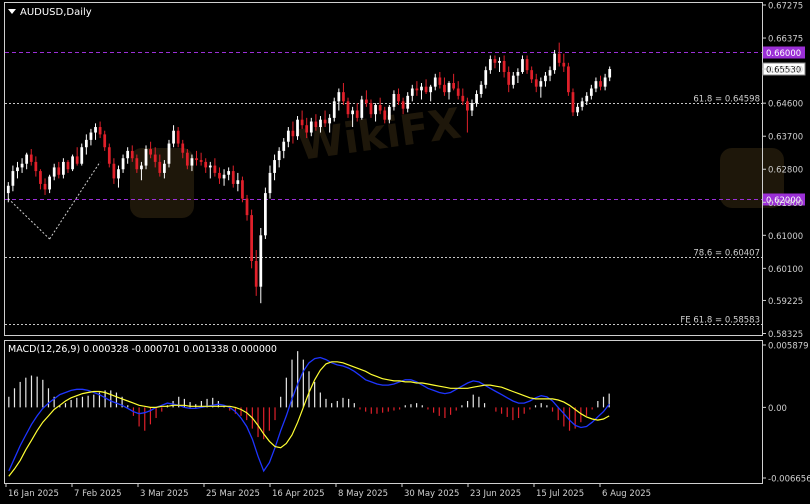 The width and height of the screenshot is (810, 504). Describe the element at coordinates (298, 494) in the screenshot. I see `time-tick-label: 16 Apr 2025` at that location.